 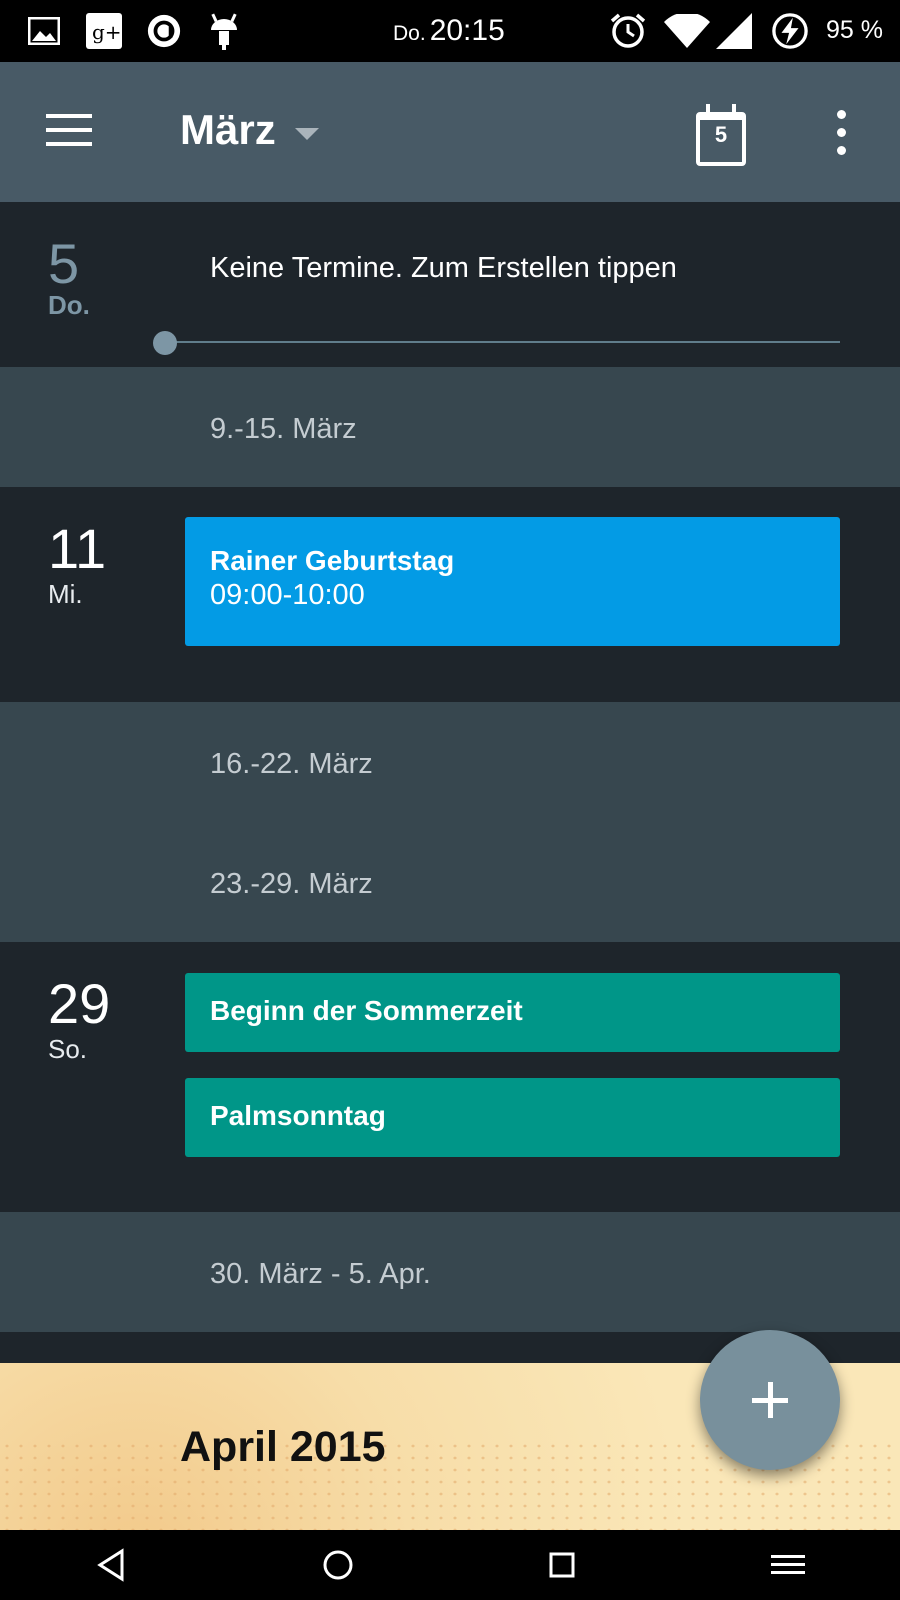 I want to click on google-plus-icon: g+, so click(x=104, y=31).